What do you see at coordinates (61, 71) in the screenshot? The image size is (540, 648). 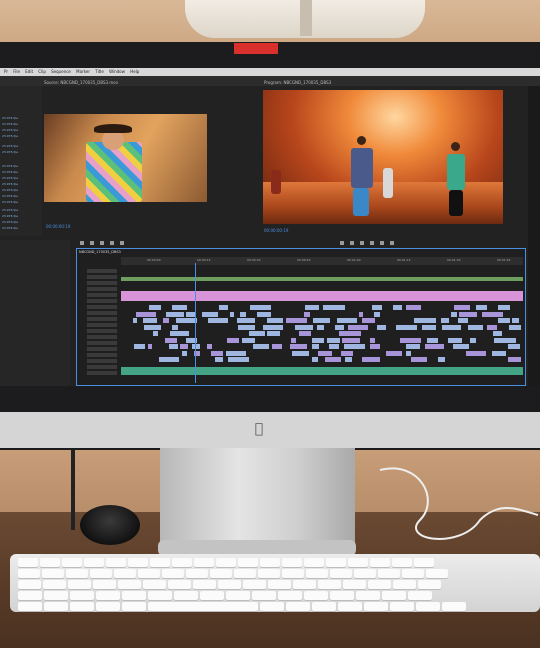 I see `menu-item: Sequence` at bounding box center [61, 71].